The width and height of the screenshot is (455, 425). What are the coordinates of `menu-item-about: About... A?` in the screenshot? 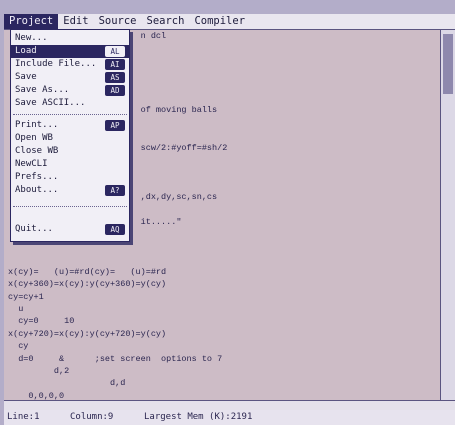 It's located at (70, 190).